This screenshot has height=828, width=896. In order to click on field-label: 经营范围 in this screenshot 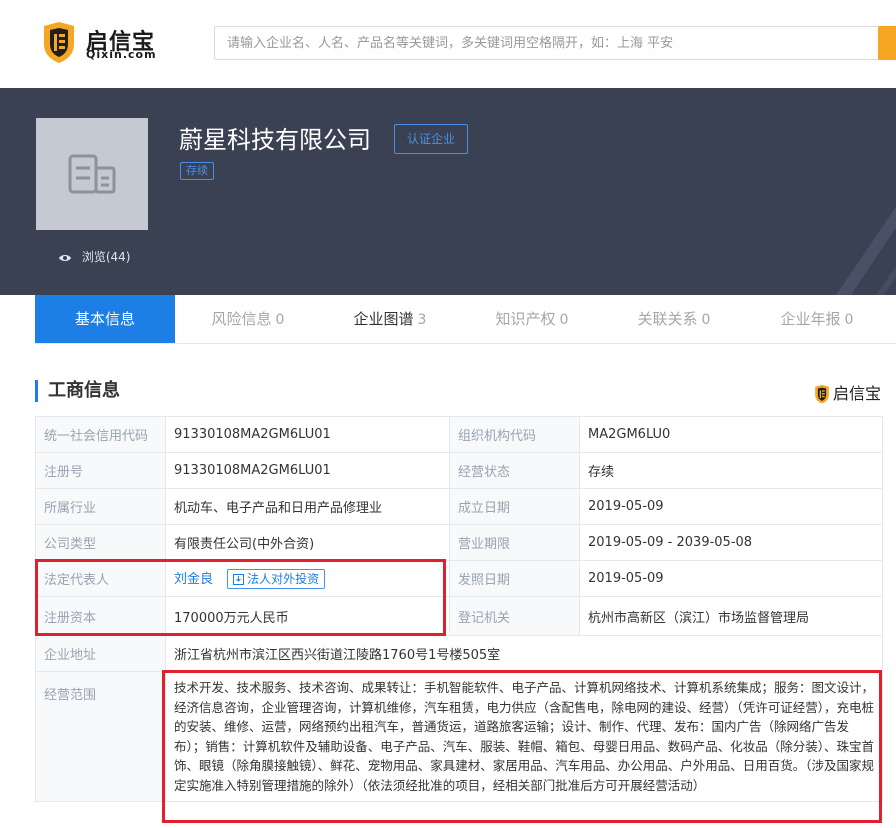, I will do `click(100, 736)`.